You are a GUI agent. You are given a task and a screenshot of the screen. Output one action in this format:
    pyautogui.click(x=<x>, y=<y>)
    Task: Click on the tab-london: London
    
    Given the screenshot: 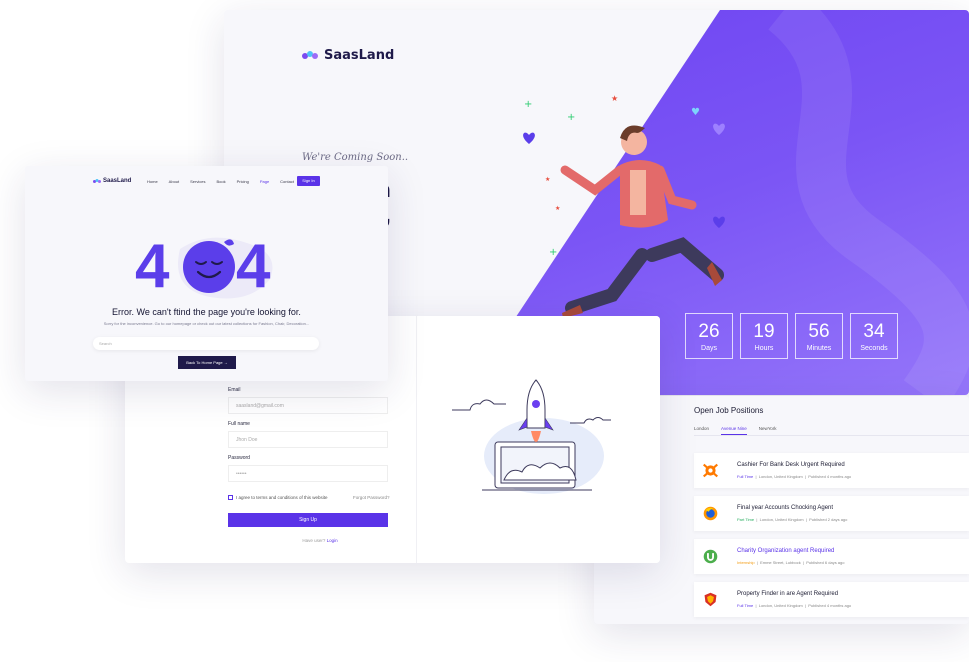 What is the action you would take?
    pyautogui.click(x=701, y=430)
    